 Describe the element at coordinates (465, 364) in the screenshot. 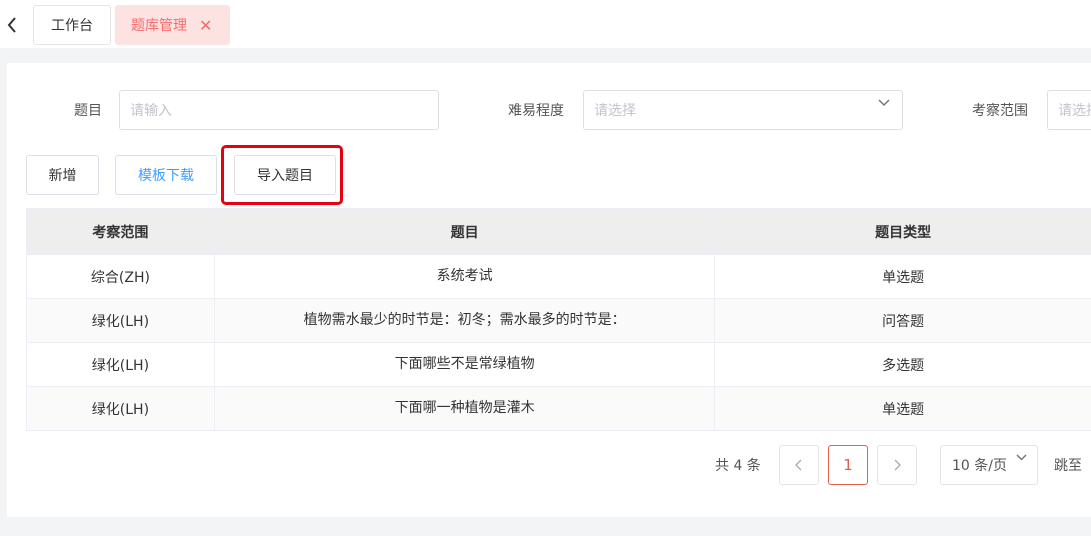

I see `table-cell-question: 下面哪些不是常绿植物` at that location.